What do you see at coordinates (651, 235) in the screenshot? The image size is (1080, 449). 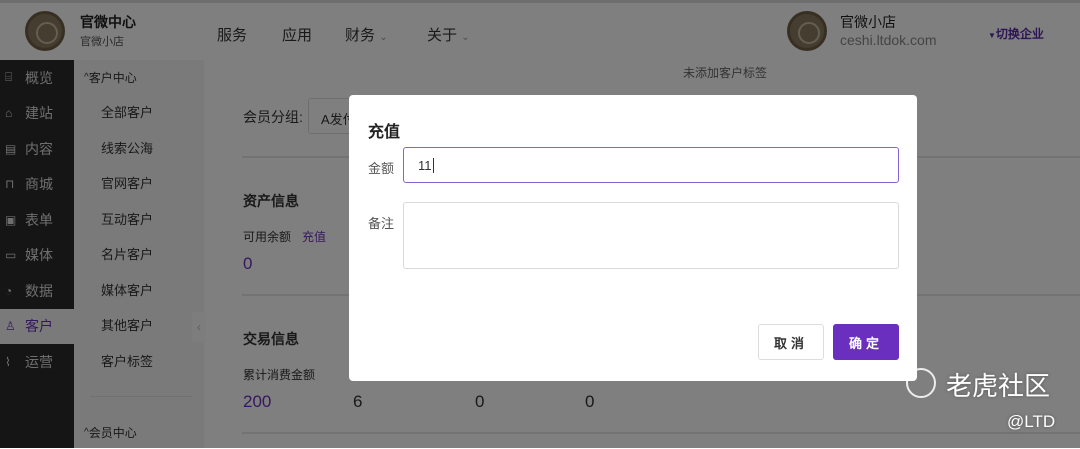 I see `note-textarea` at bounding box center [651, 235].